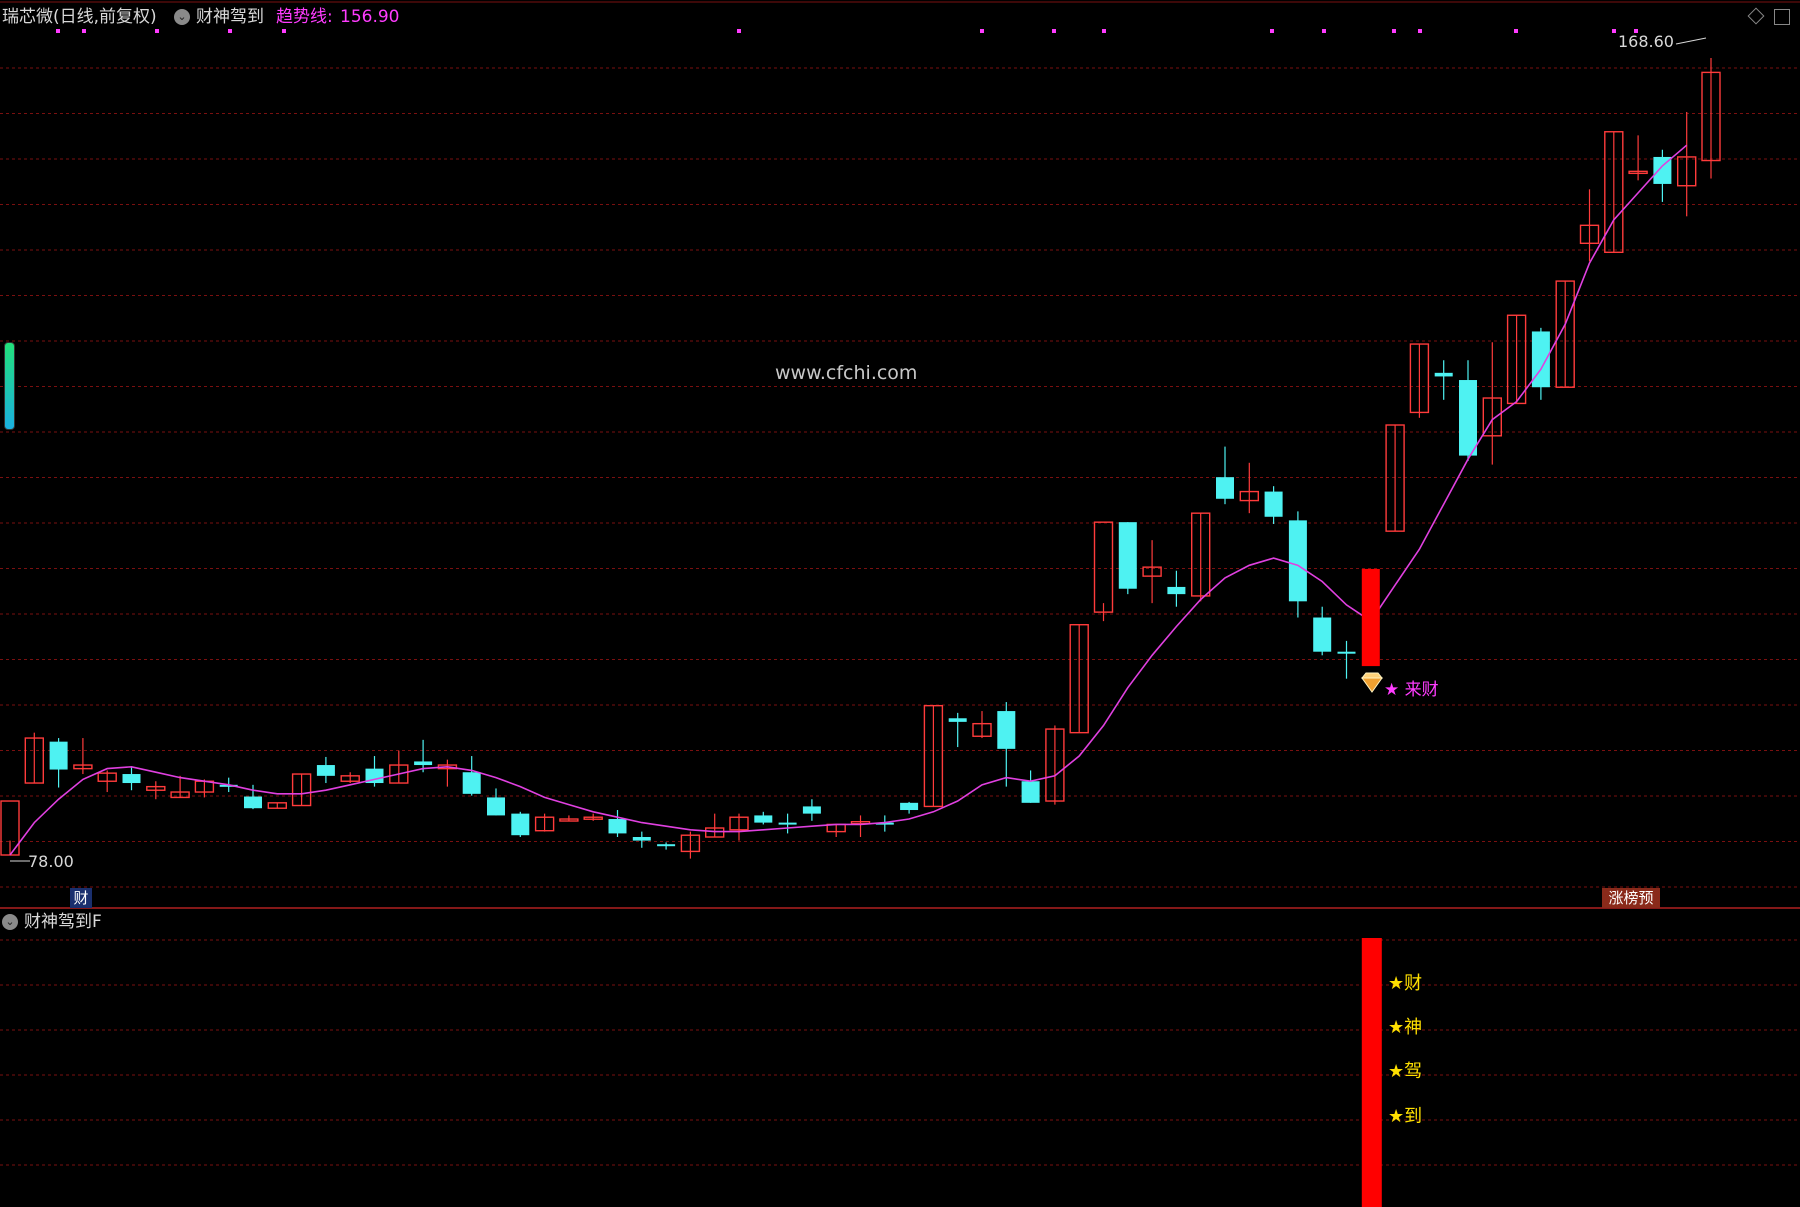 Image resolution: width=1800 pixels, height=1207 pixels. Describe the element at coordinates (847, 31) in the screenshot. I see `trend-markers` at that location.